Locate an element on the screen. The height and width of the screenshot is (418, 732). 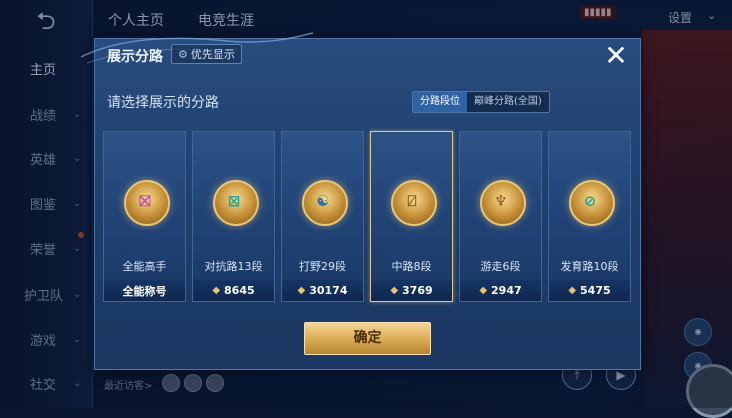
lane-card-jungle: ☯ 打野29段 ◆ 30174 is located at coordinates (322, 216).